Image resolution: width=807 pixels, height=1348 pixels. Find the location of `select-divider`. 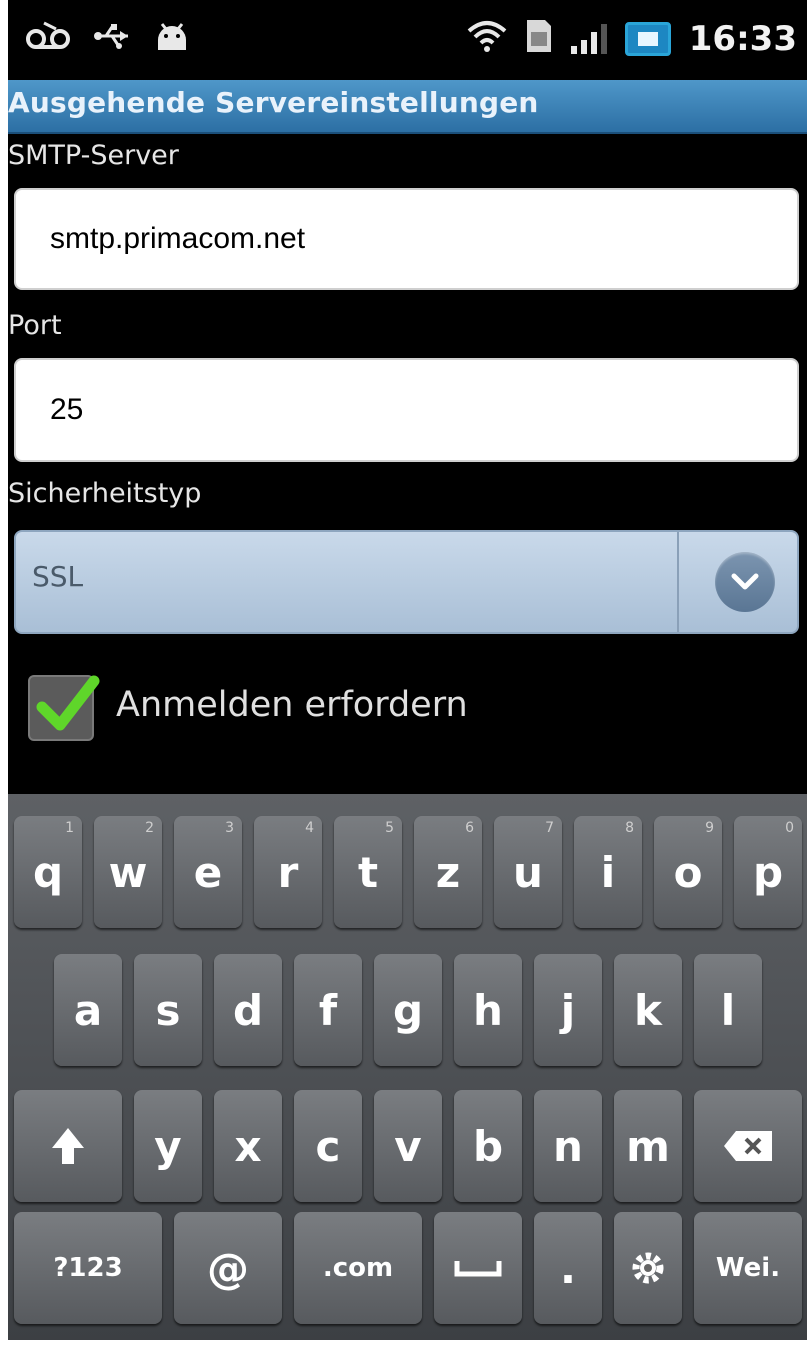

select-divider is located at coordinates (678, 582).